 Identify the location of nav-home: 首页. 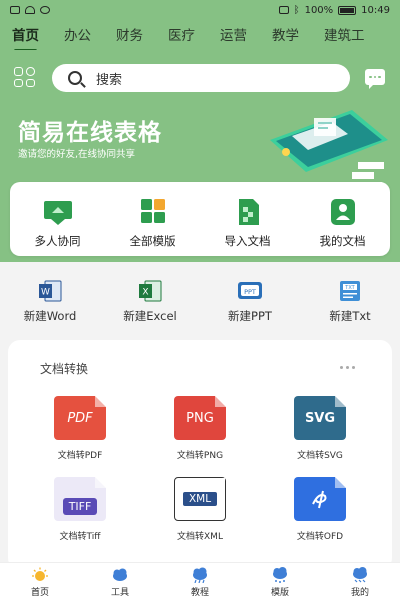
(40, 581).